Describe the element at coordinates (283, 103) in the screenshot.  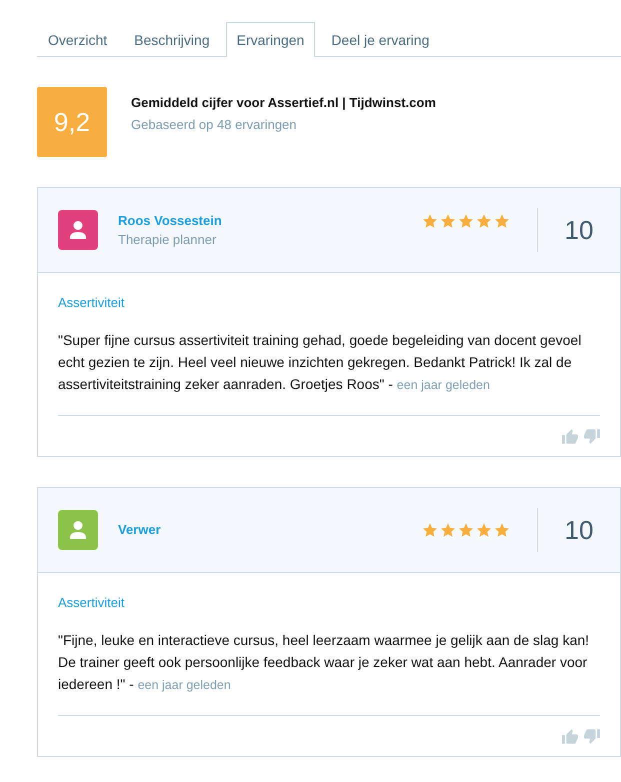
I see `summary-title: Gemiddeld cijfer voor Assertief.nl | Tijdwinst.com` at that location.